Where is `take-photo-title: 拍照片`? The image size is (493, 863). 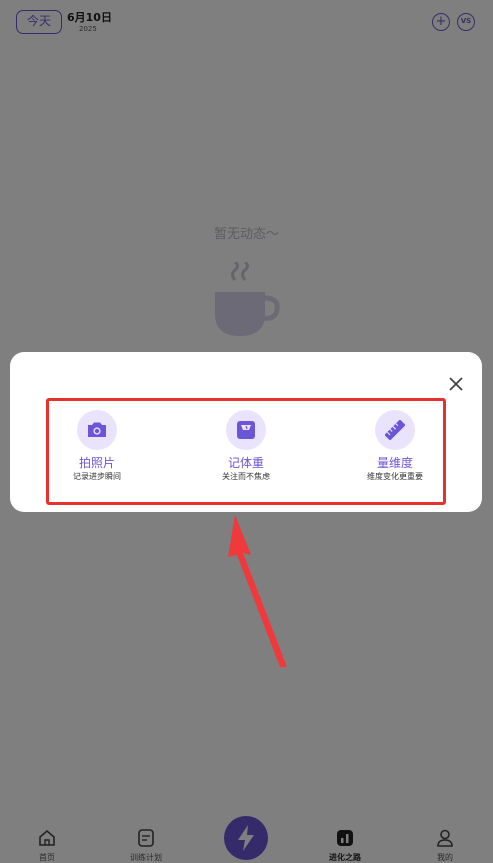 take-photo-title: 拍照片 is located at coordinates (96, 463).